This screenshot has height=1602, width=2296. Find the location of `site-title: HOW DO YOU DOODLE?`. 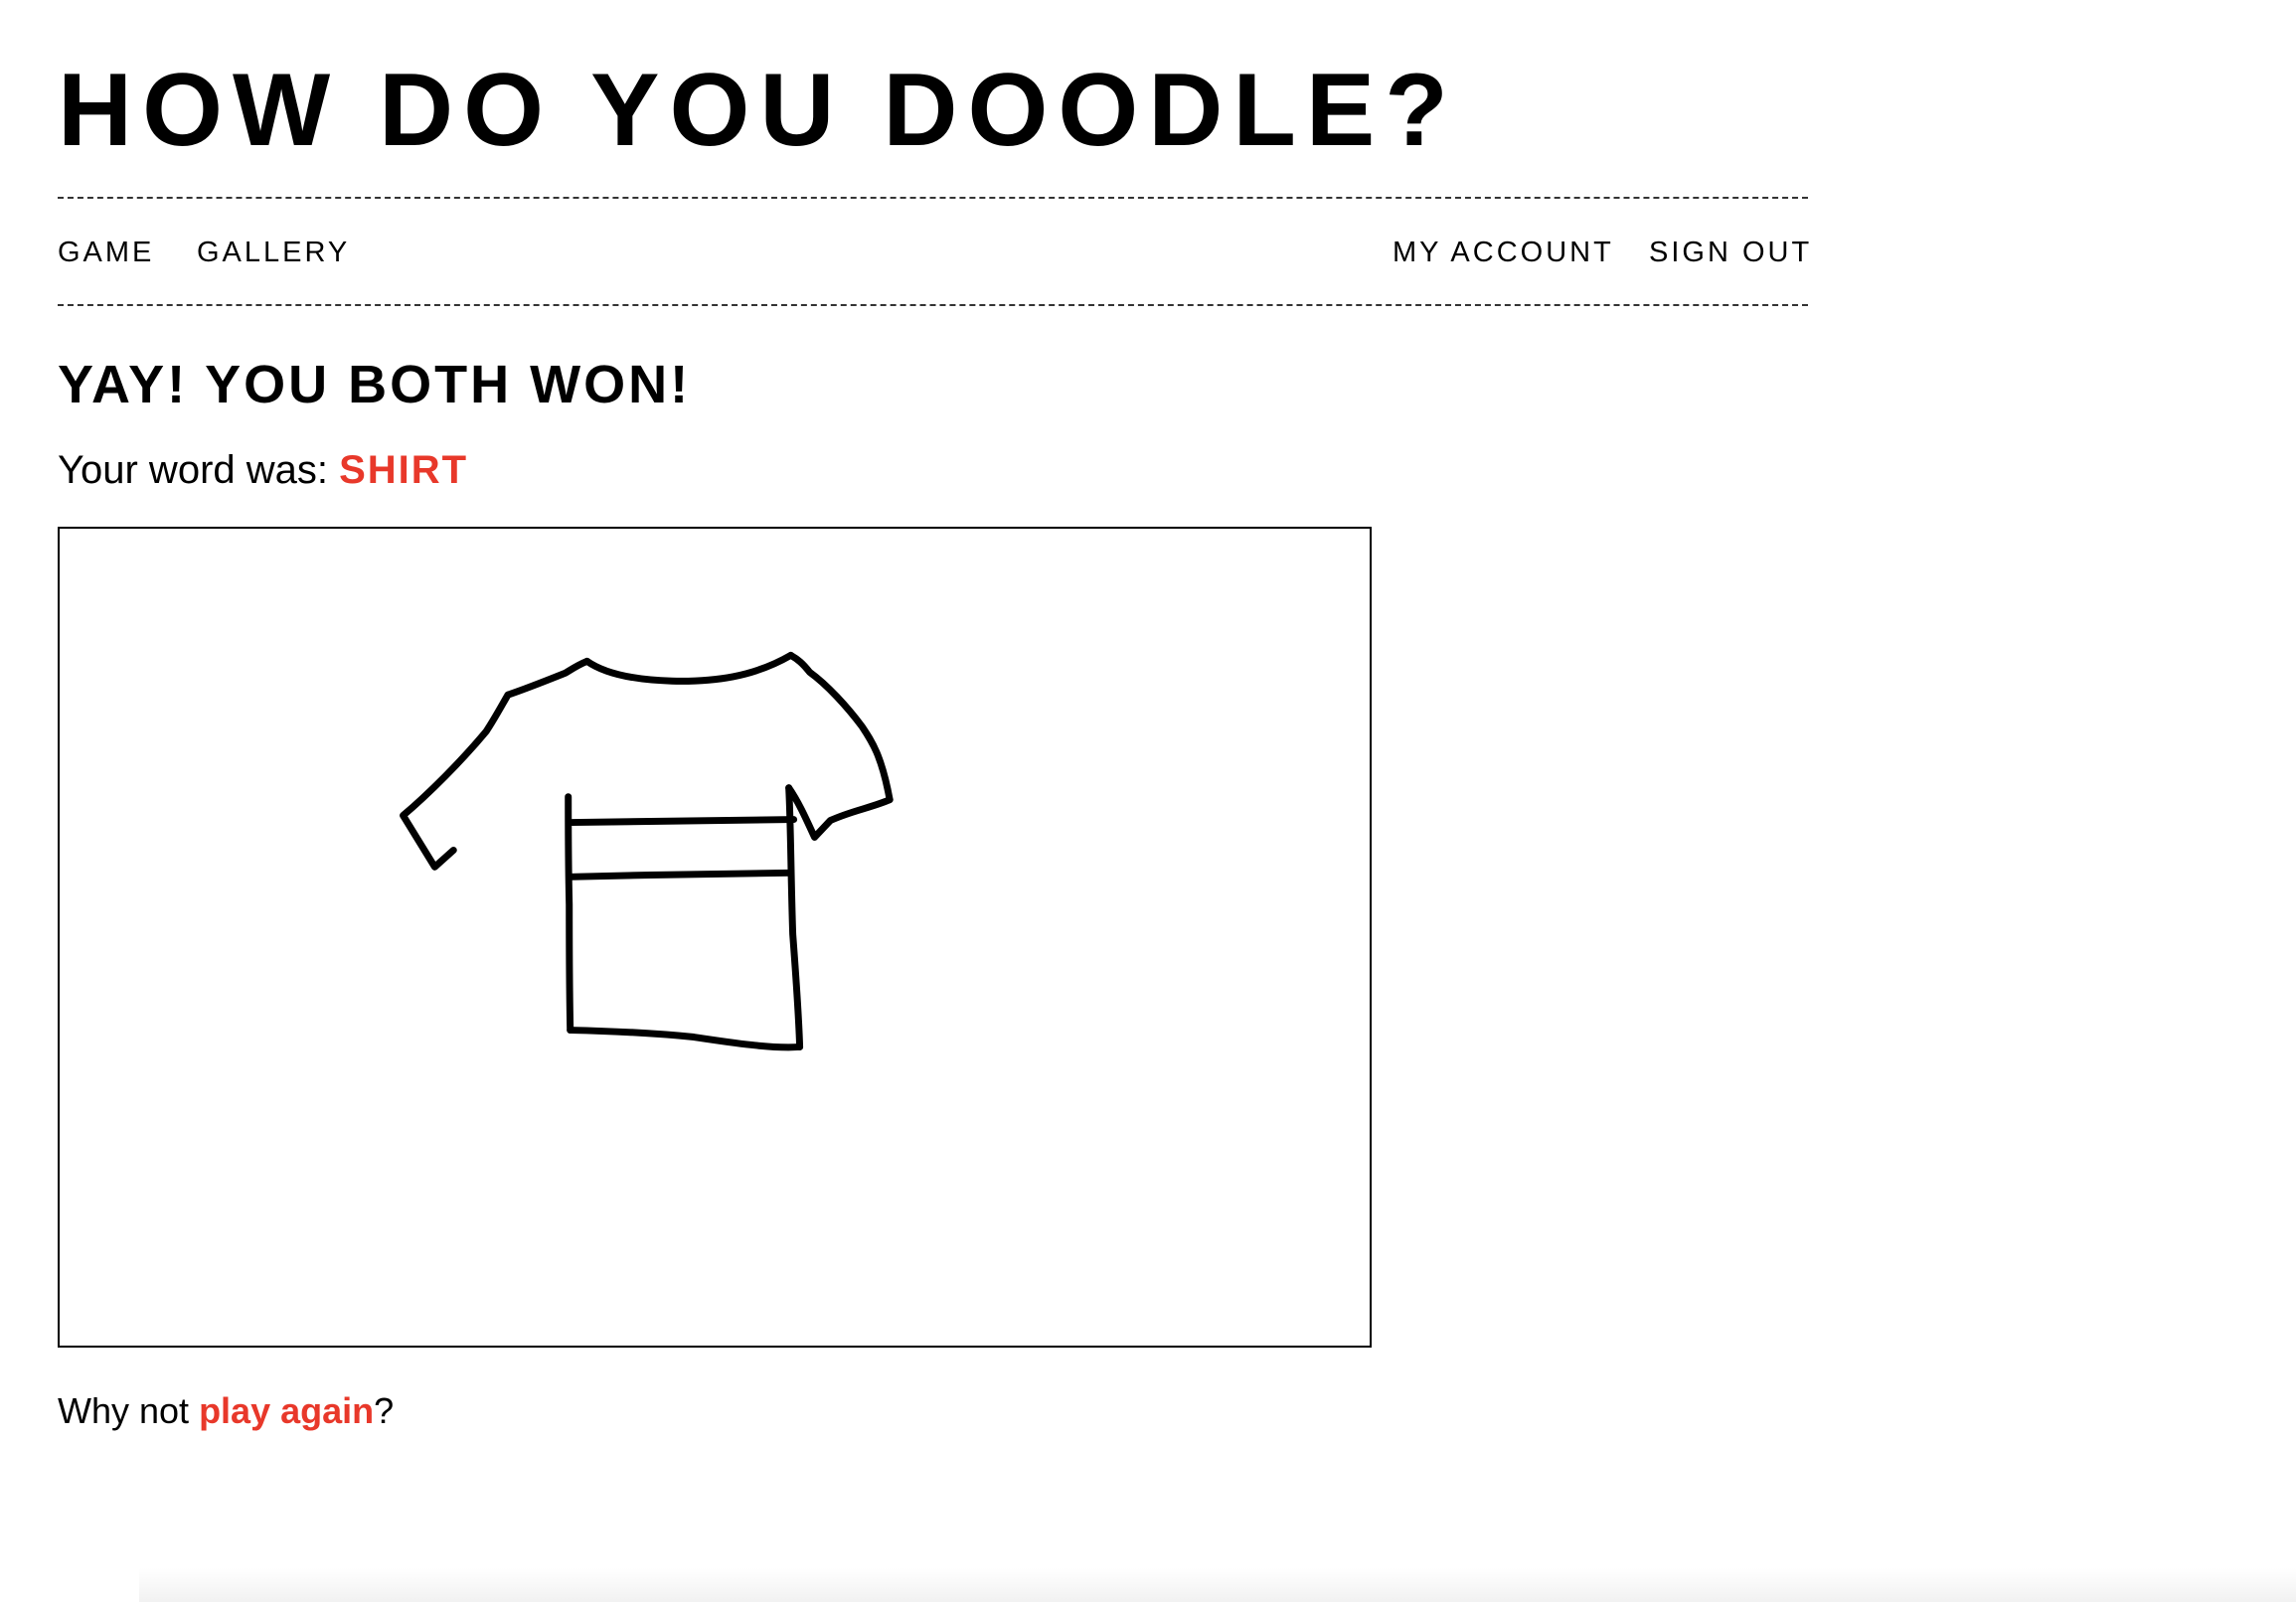

site-title: HOW DO YOU DOODLE? is located at coordinates (758, 110).